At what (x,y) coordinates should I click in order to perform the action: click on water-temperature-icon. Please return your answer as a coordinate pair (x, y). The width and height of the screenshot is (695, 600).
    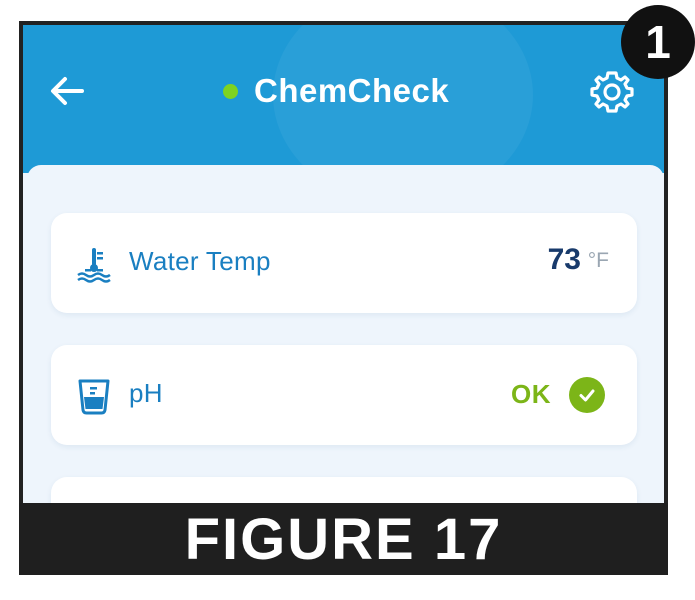
    Looking at the image, I should click on (94, 265).